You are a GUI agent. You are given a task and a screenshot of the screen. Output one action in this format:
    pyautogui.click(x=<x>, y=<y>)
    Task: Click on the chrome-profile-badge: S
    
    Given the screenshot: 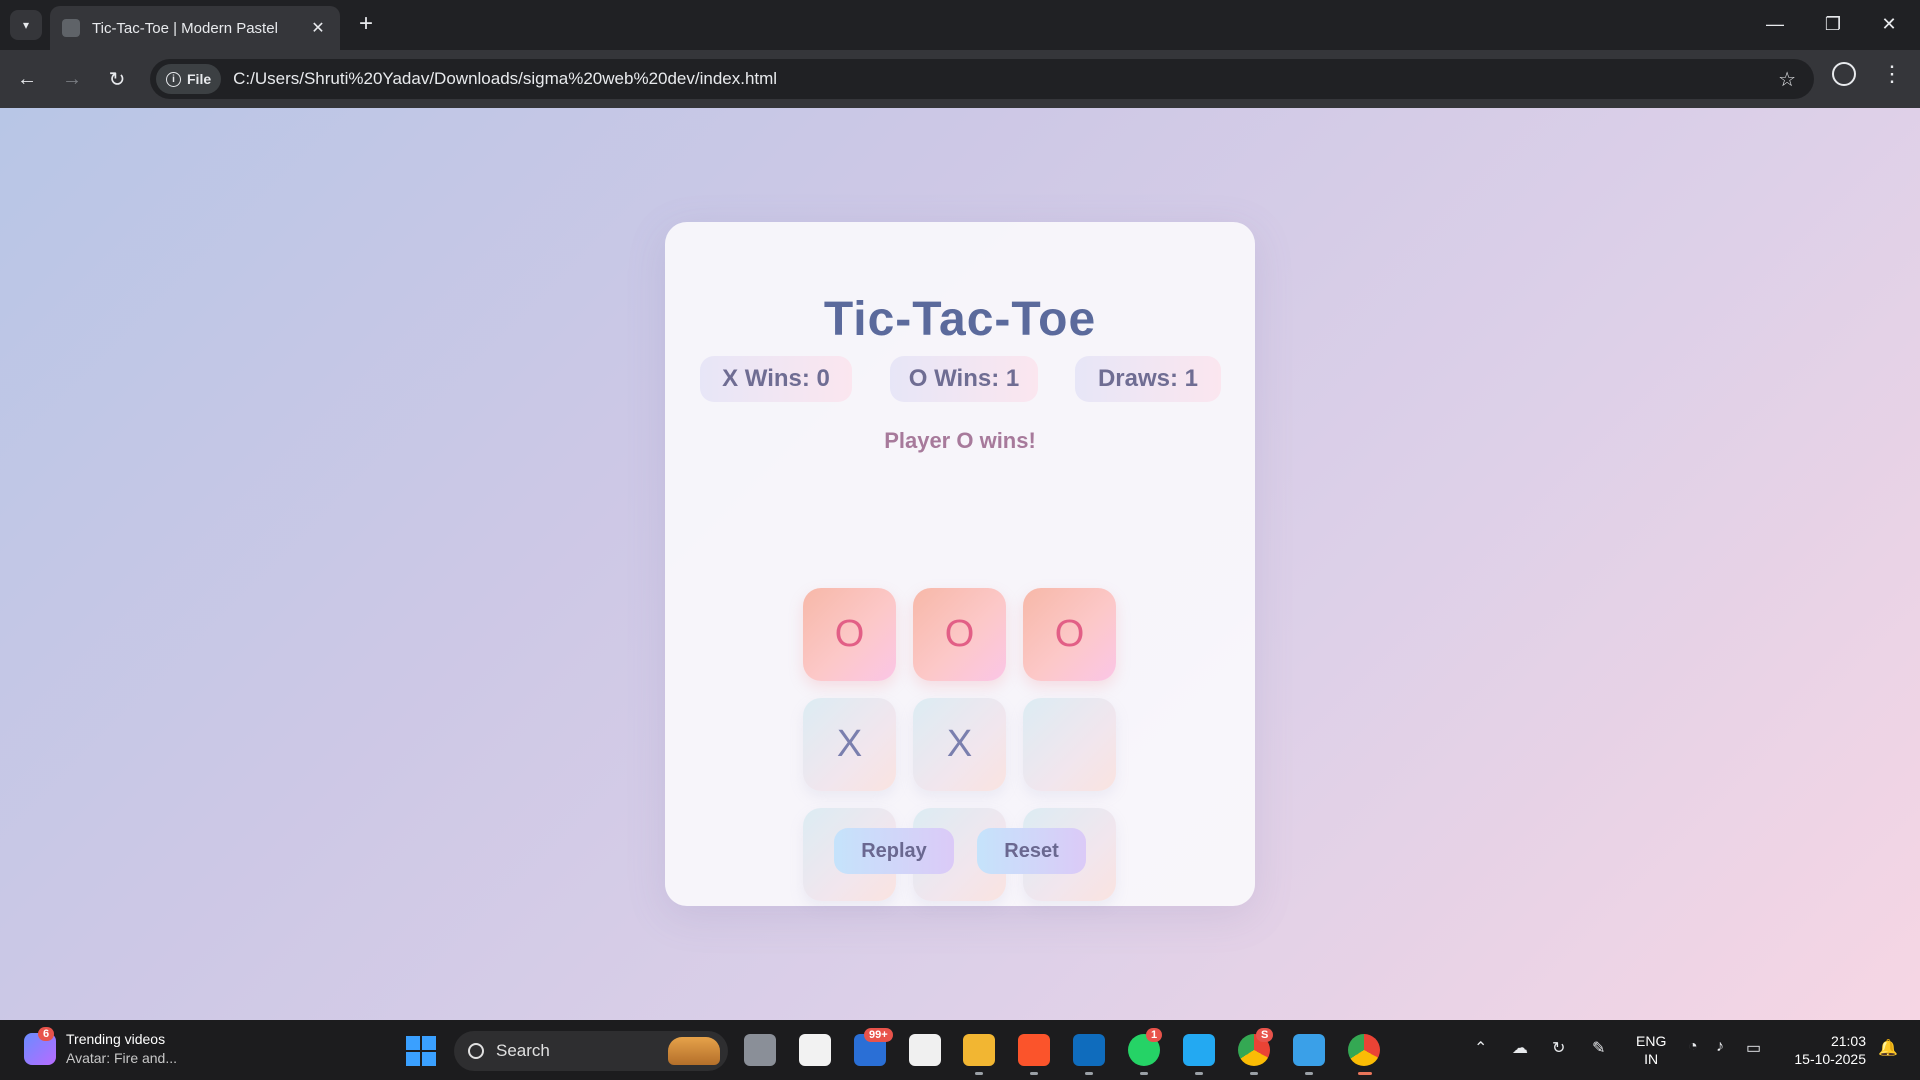 What is the action you would take?
    pyautogui.click(x=1265, y=1035)
    